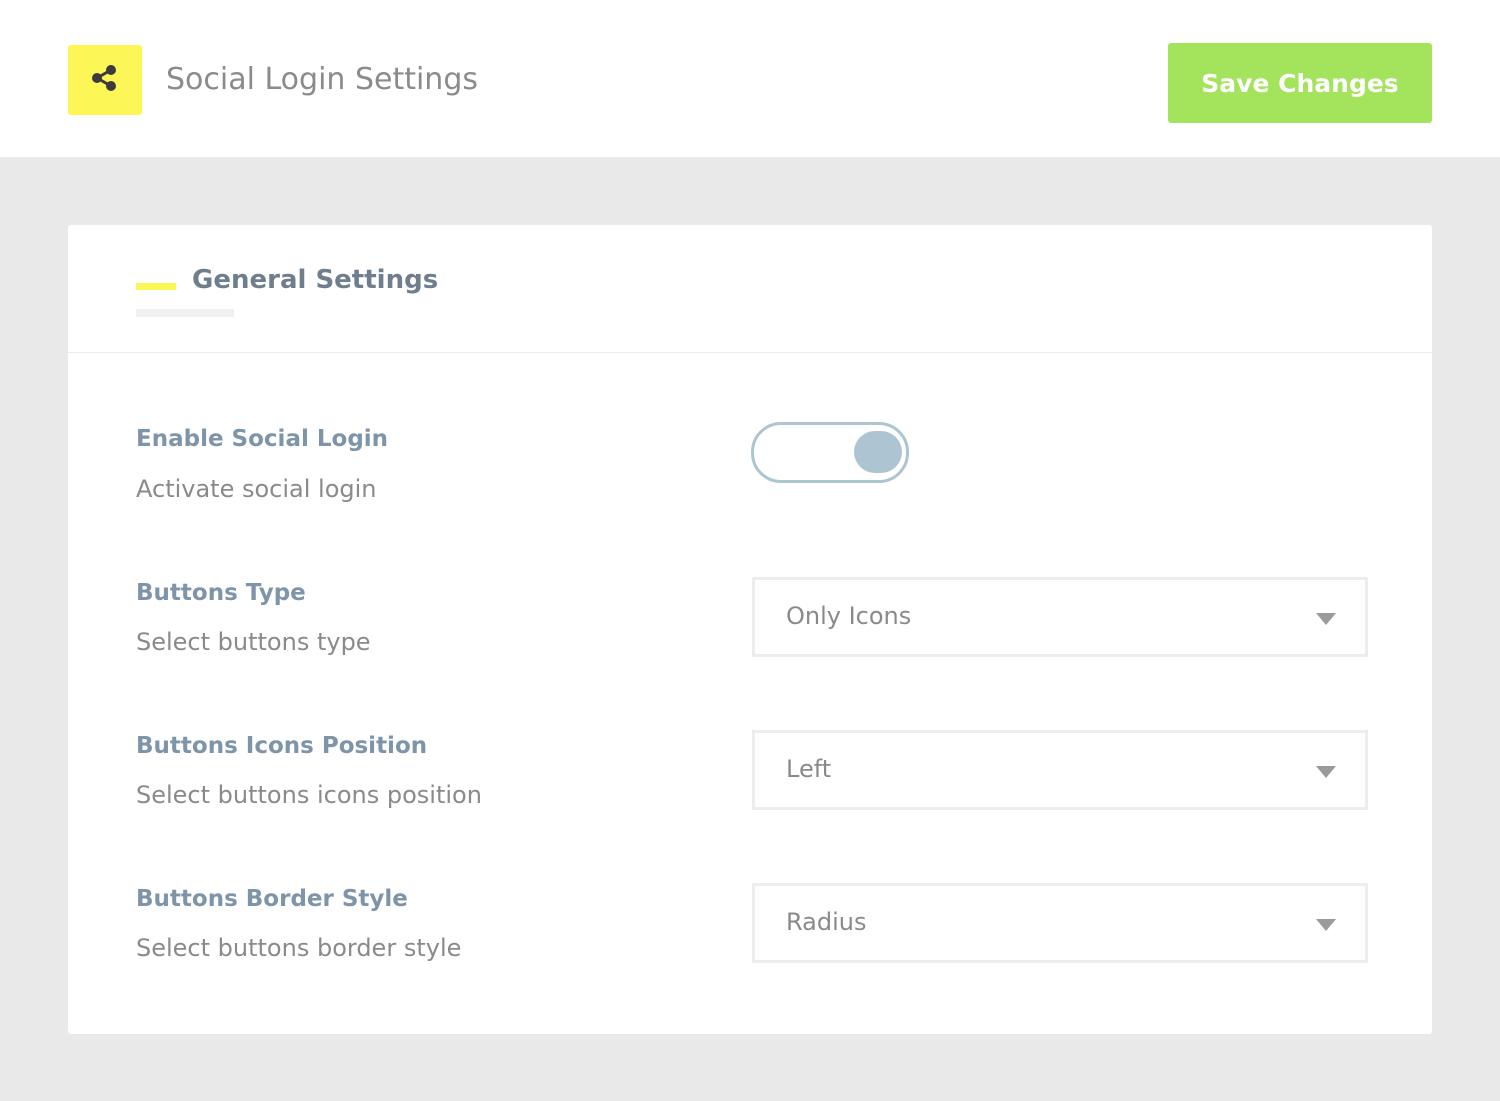 The image size is (1500, 1101). Describe the element at coordinates (750, 78) in the screenshot. I see `top-bar: Social Login Settings Save Changes` at that location.